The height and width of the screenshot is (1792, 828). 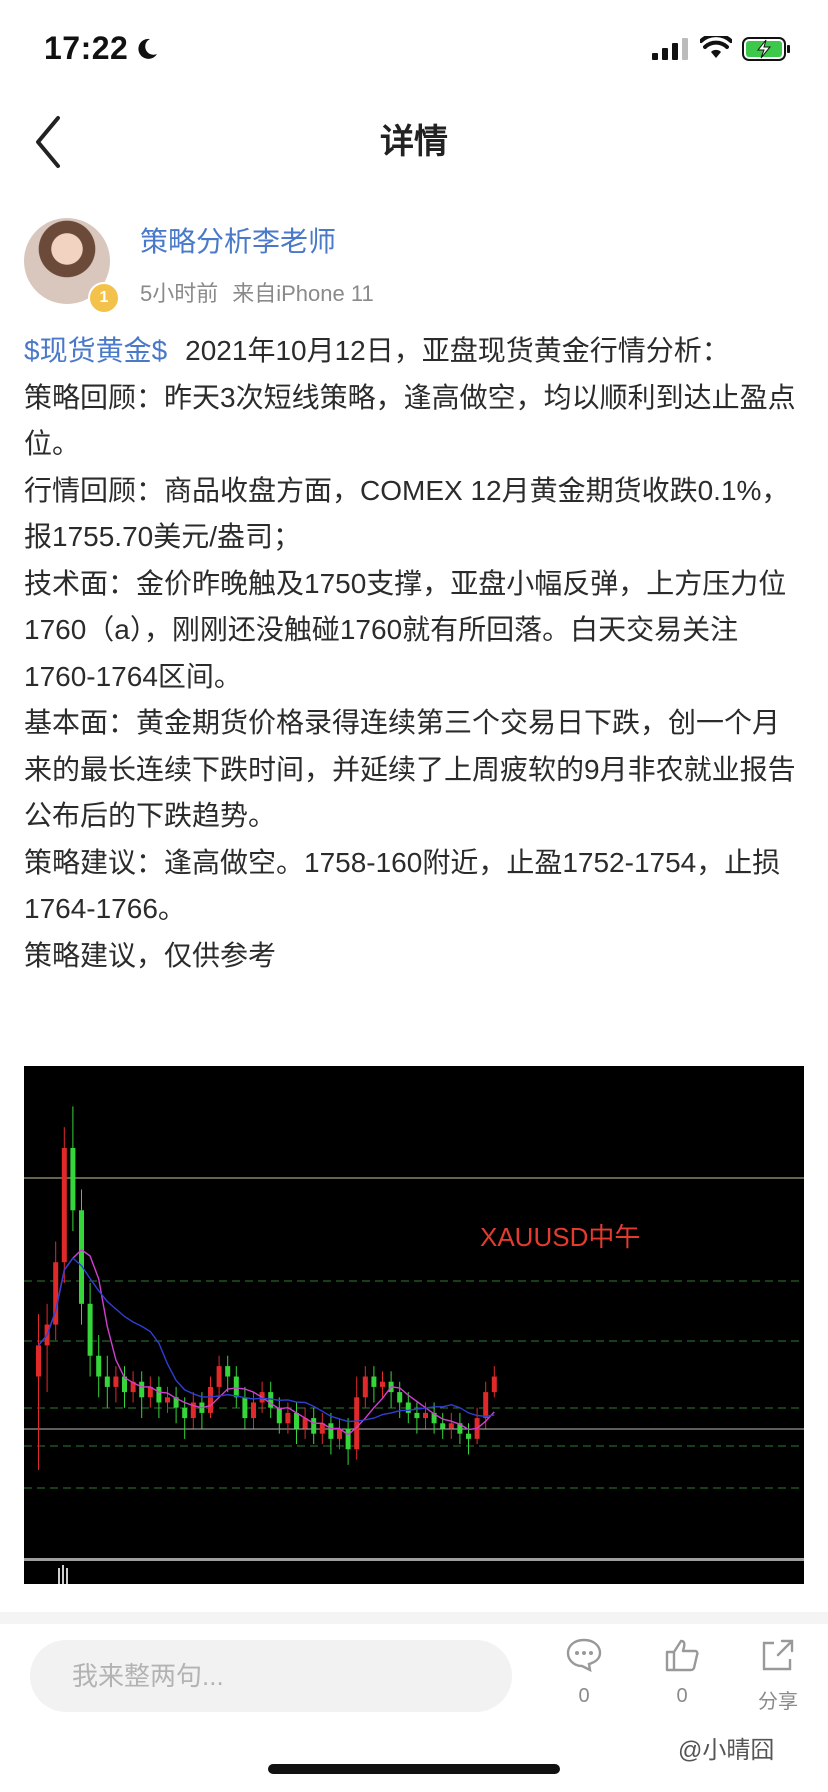 What do you see at coordinates (766, 49) in the screenshot?
I see `battery-charging-icon` at bounding box center [766, 49].